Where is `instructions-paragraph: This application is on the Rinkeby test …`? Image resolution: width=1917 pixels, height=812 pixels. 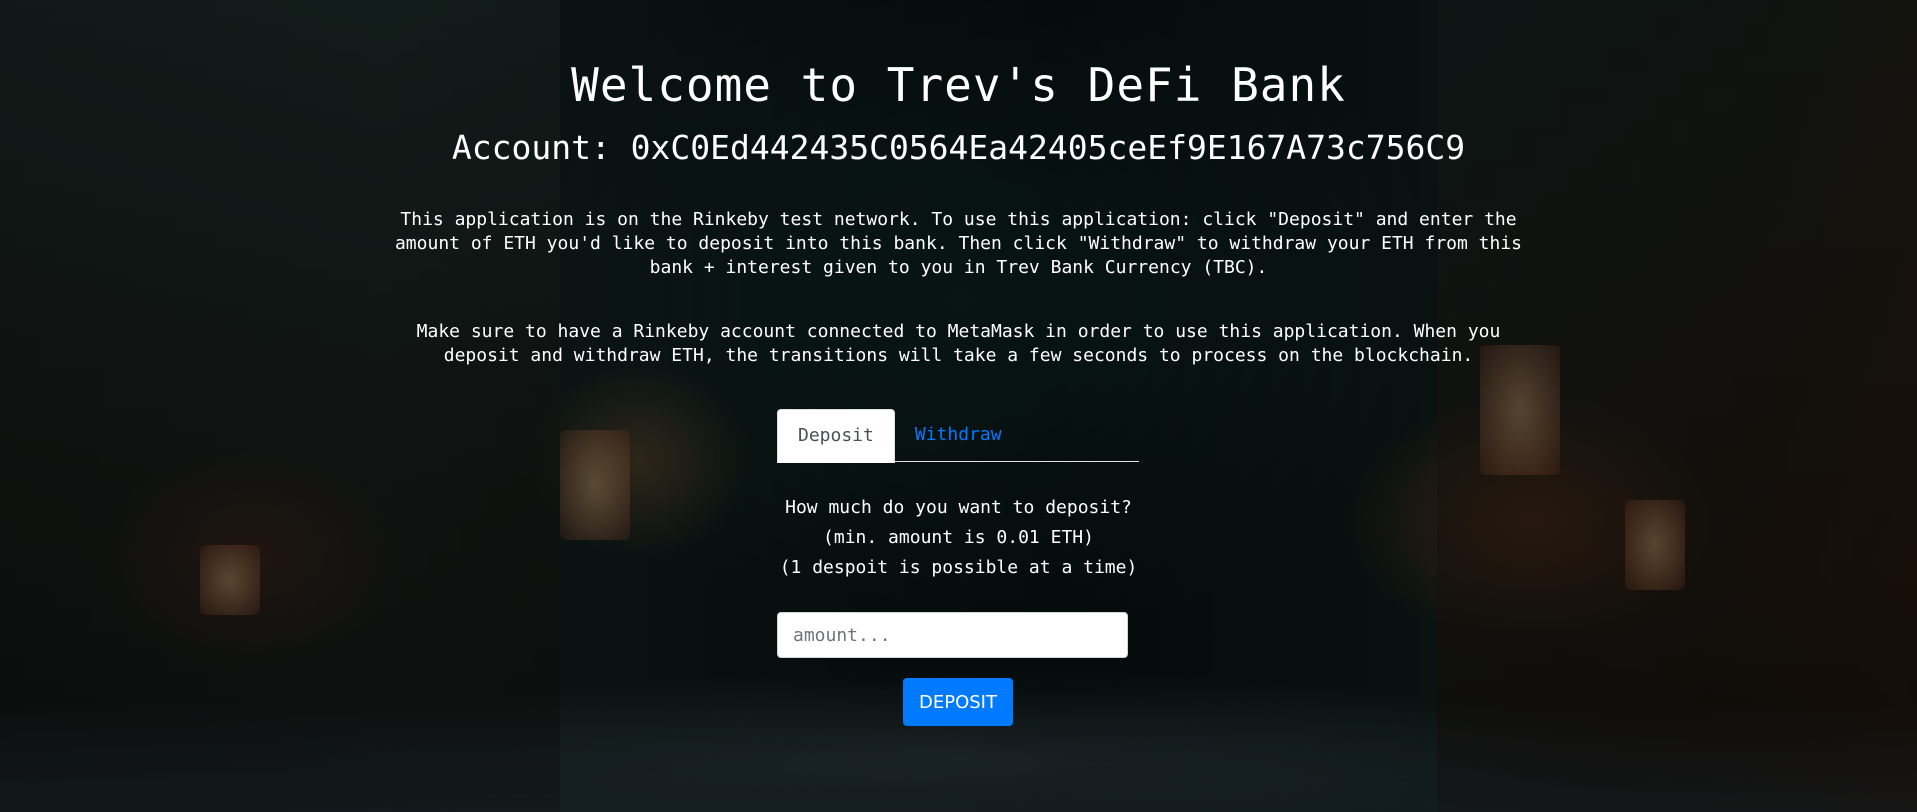
instructions-paragraph: This application is on the Rinkeby test … is located at coordinates (958, 243).